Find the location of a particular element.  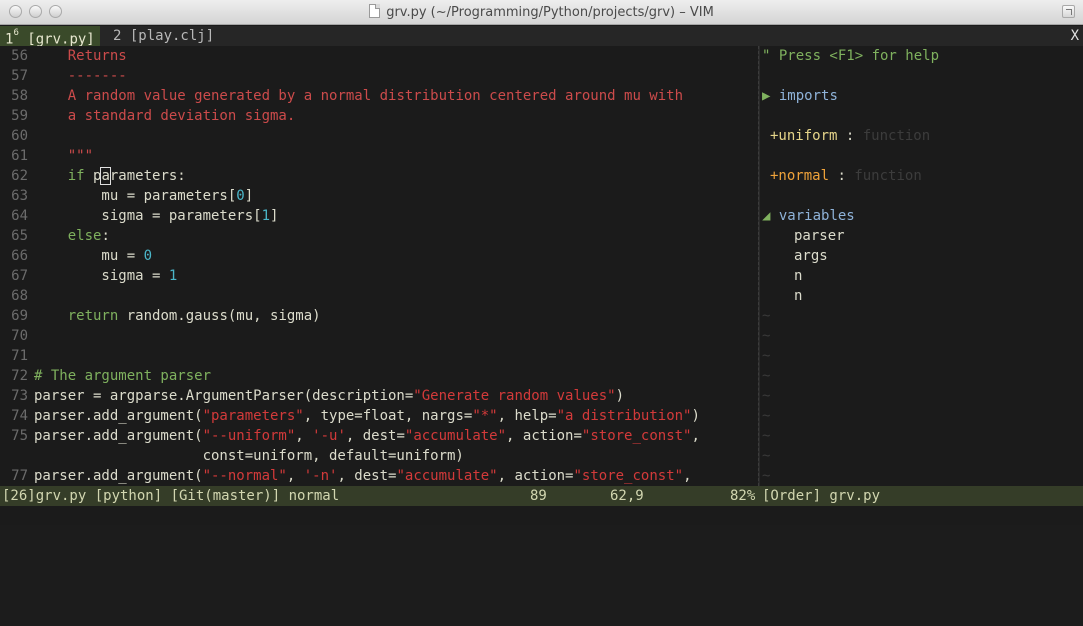

code-line: 69 return random.gauss(mu, sigma) is located at coordinates (160, 316).